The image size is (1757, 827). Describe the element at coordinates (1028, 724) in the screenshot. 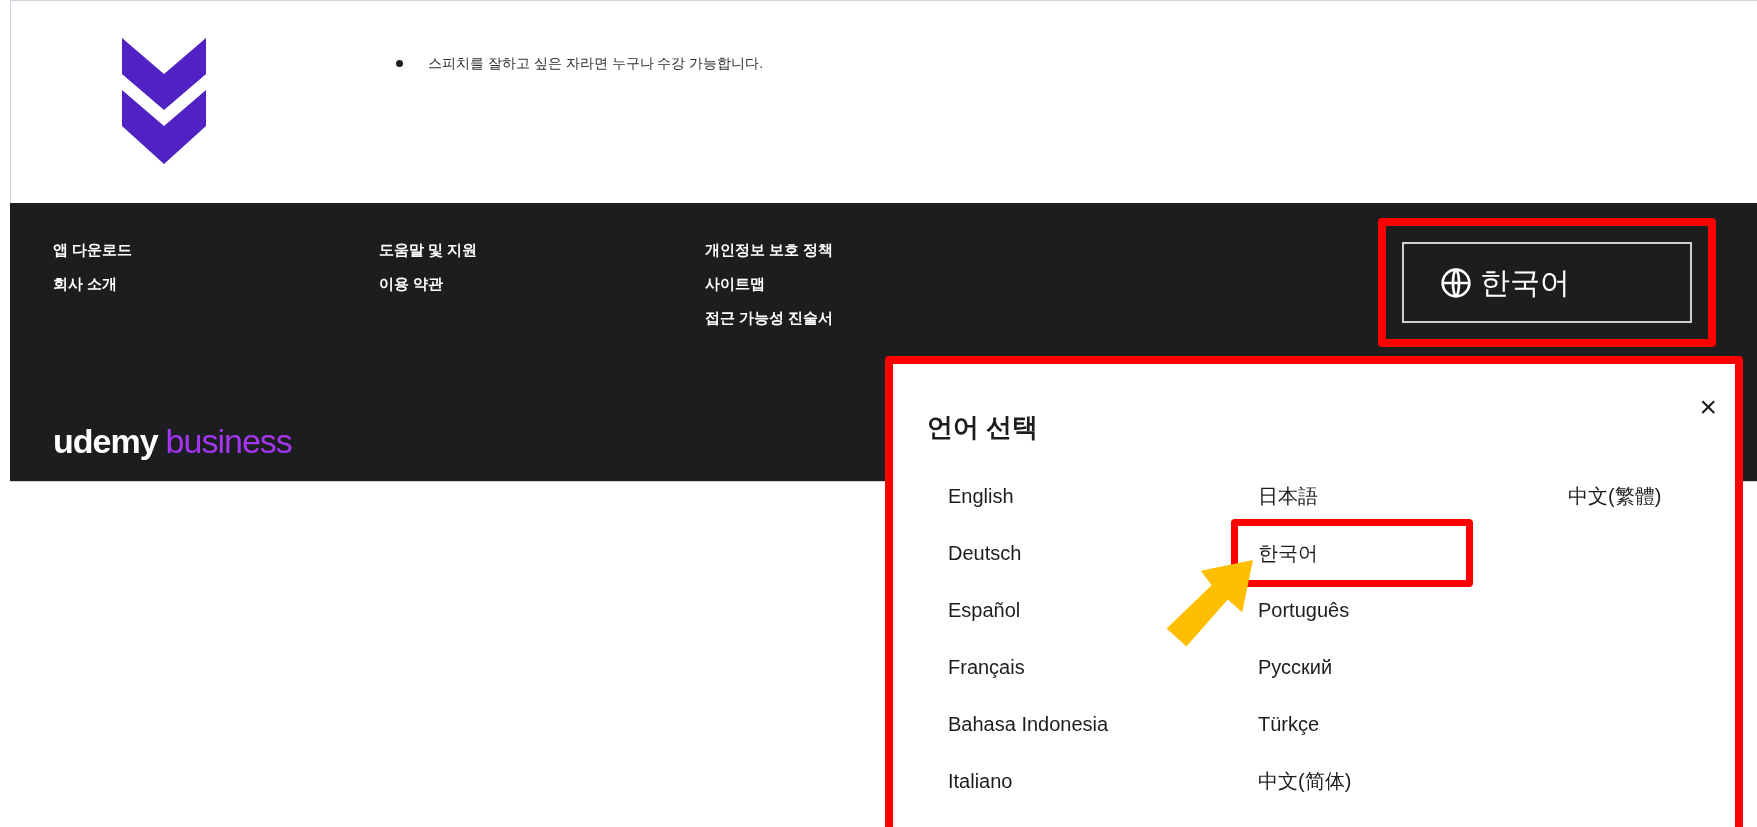

I see `language-option: Bahasa Indonesia` at that location.